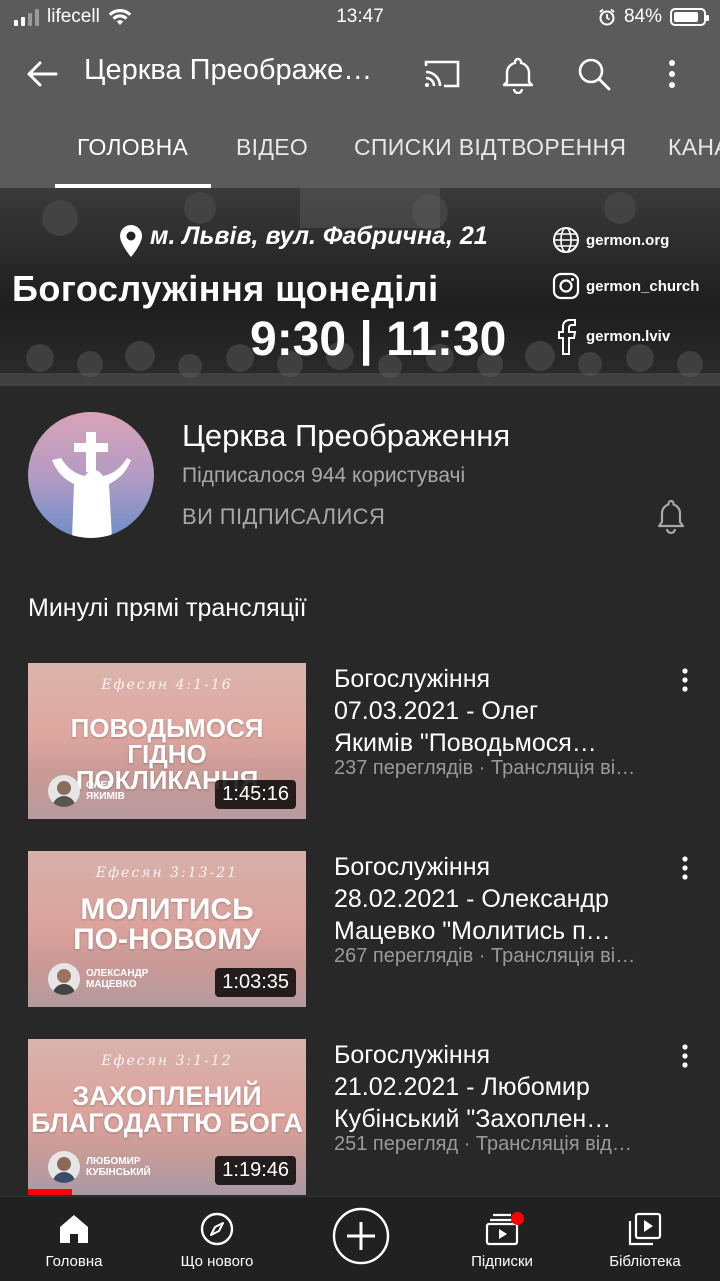 The image size is (720, 1281). I want to click on thumbnail-headline-line: БЛАГОДАТТЮ БОГА, so click(166, 1123).